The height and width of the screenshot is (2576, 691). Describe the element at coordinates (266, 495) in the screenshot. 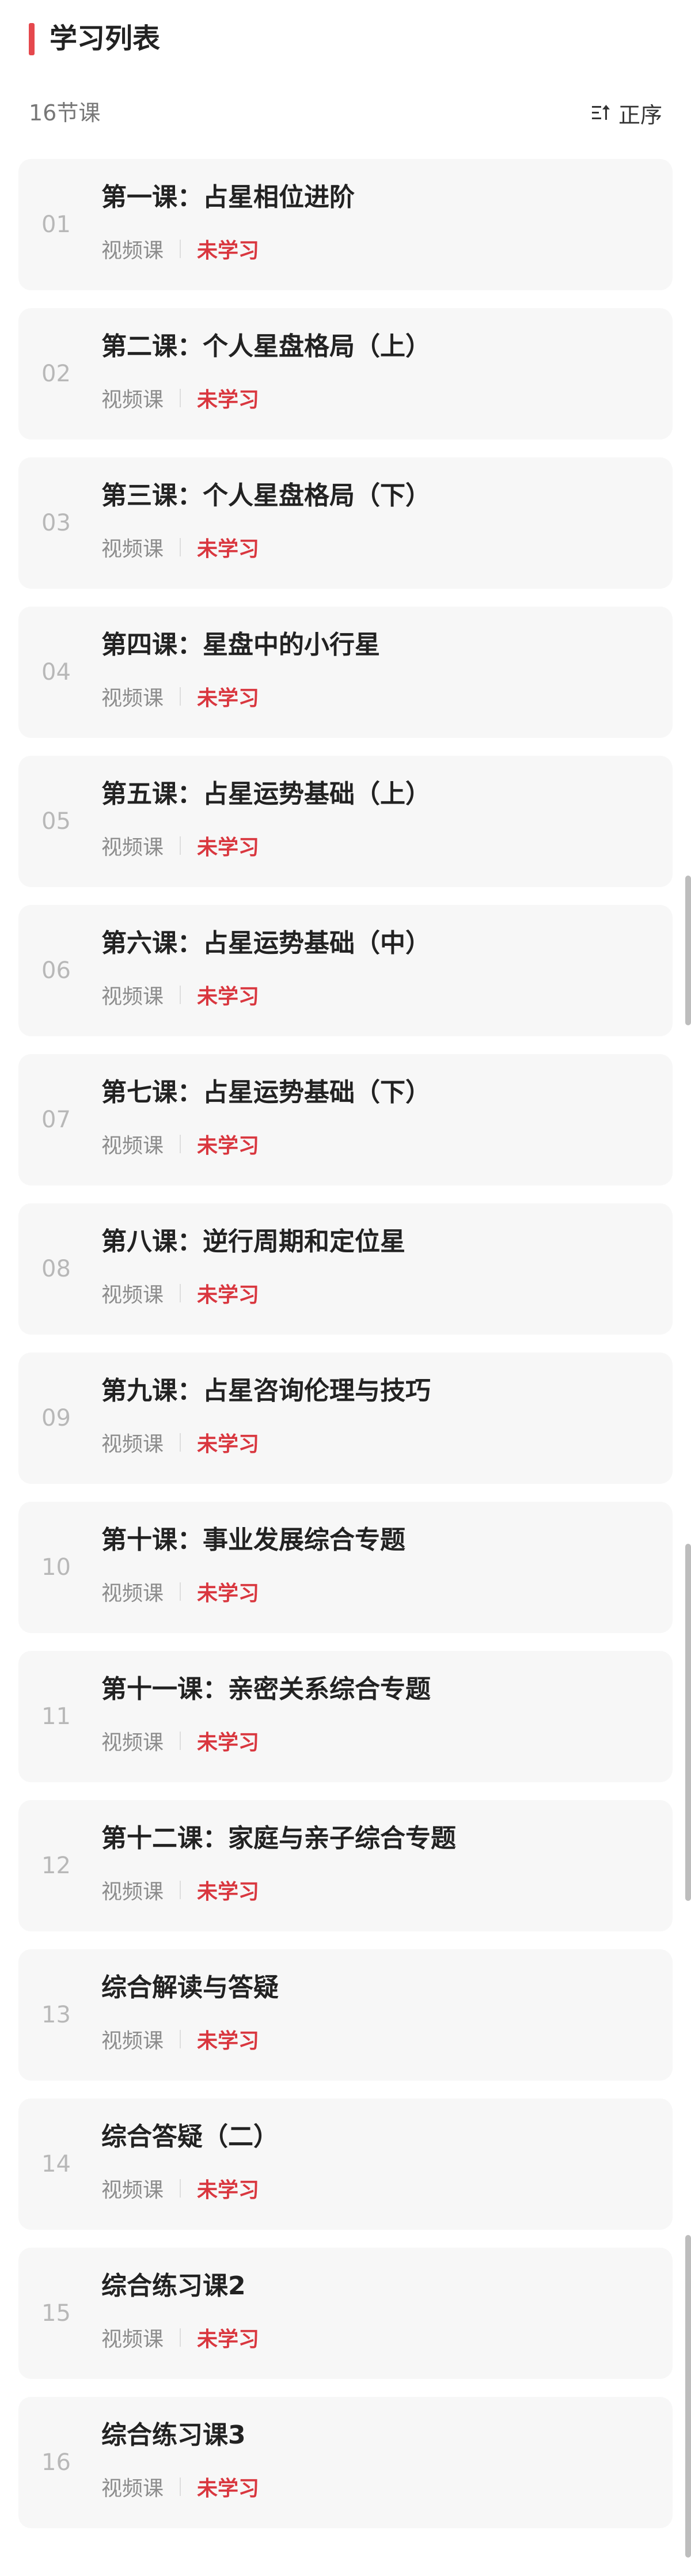

I see `lesson-title: 第三课：个人星盘格局（下）` at that location.